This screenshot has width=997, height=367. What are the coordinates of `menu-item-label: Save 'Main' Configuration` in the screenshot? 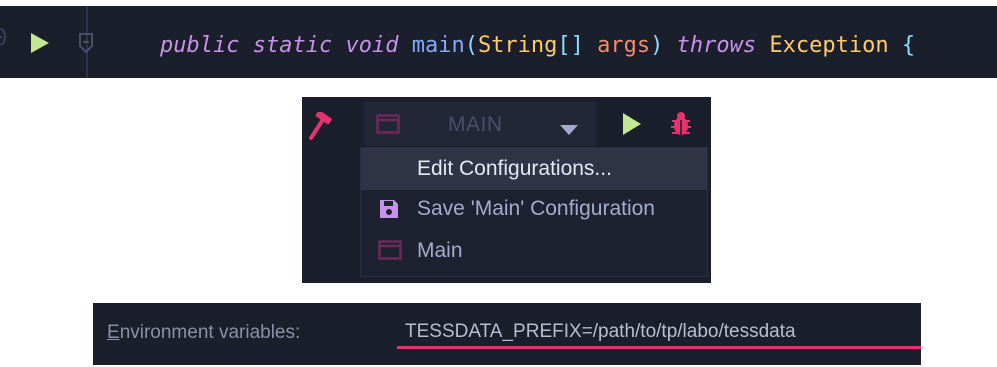 It's located at (536, 208).